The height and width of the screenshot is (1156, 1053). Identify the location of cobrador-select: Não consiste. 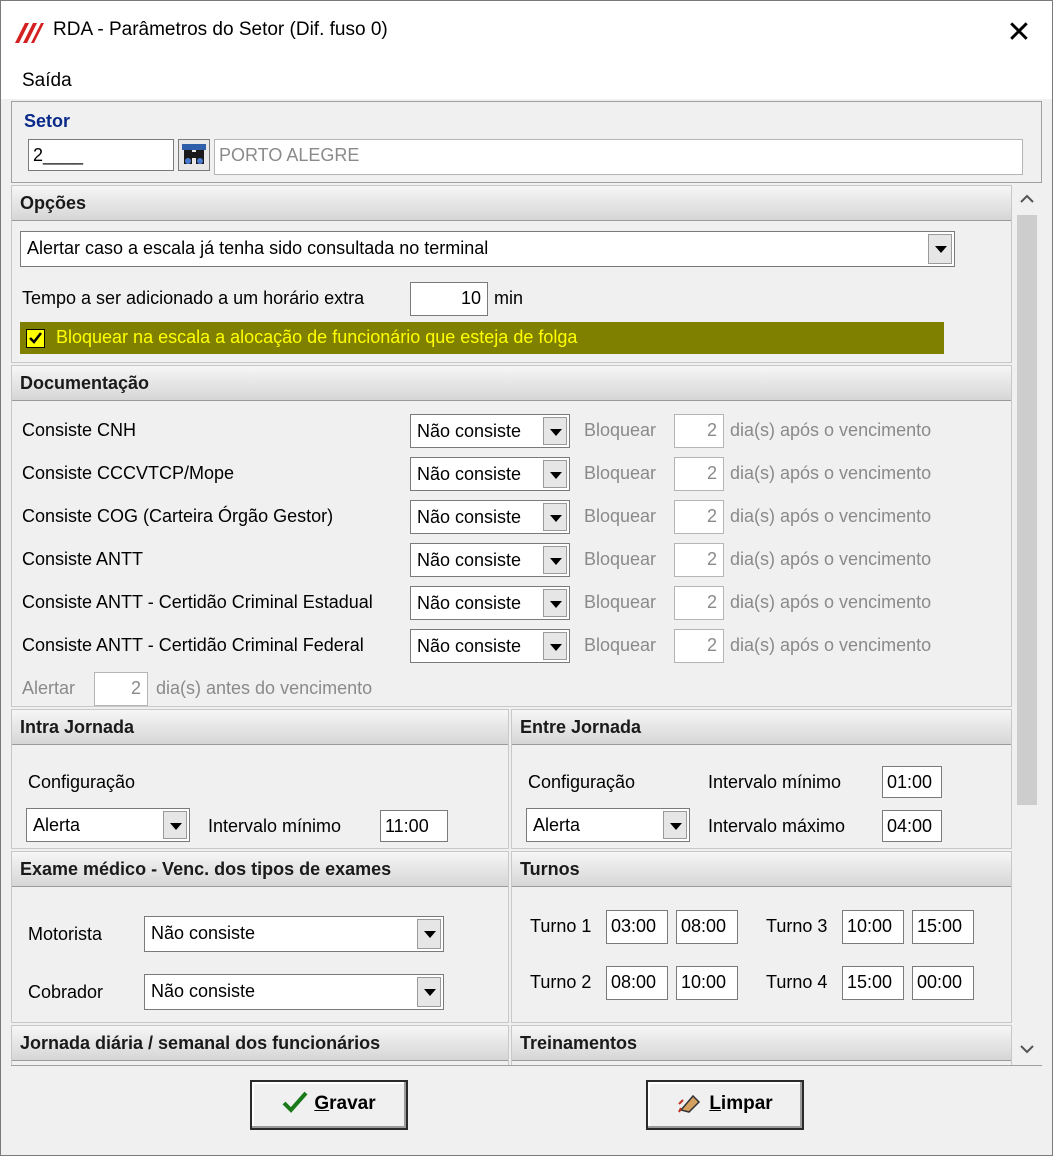
(294, 992).